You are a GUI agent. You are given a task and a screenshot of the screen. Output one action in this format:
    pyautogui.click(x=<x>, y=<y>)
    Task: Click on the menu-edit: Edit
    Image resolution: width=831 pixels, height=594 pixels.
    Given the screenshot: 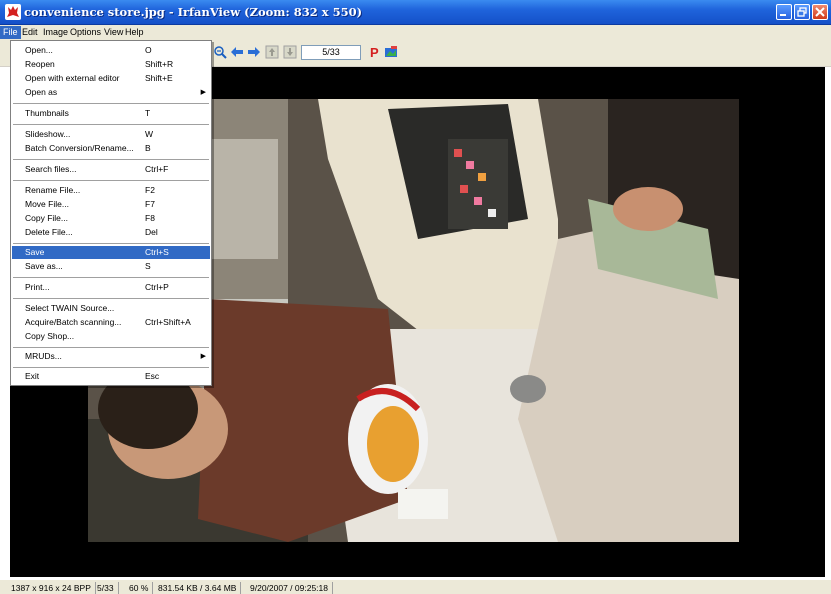 What is the action you would take?
    pyautogui.click(x=30, y=32)
    